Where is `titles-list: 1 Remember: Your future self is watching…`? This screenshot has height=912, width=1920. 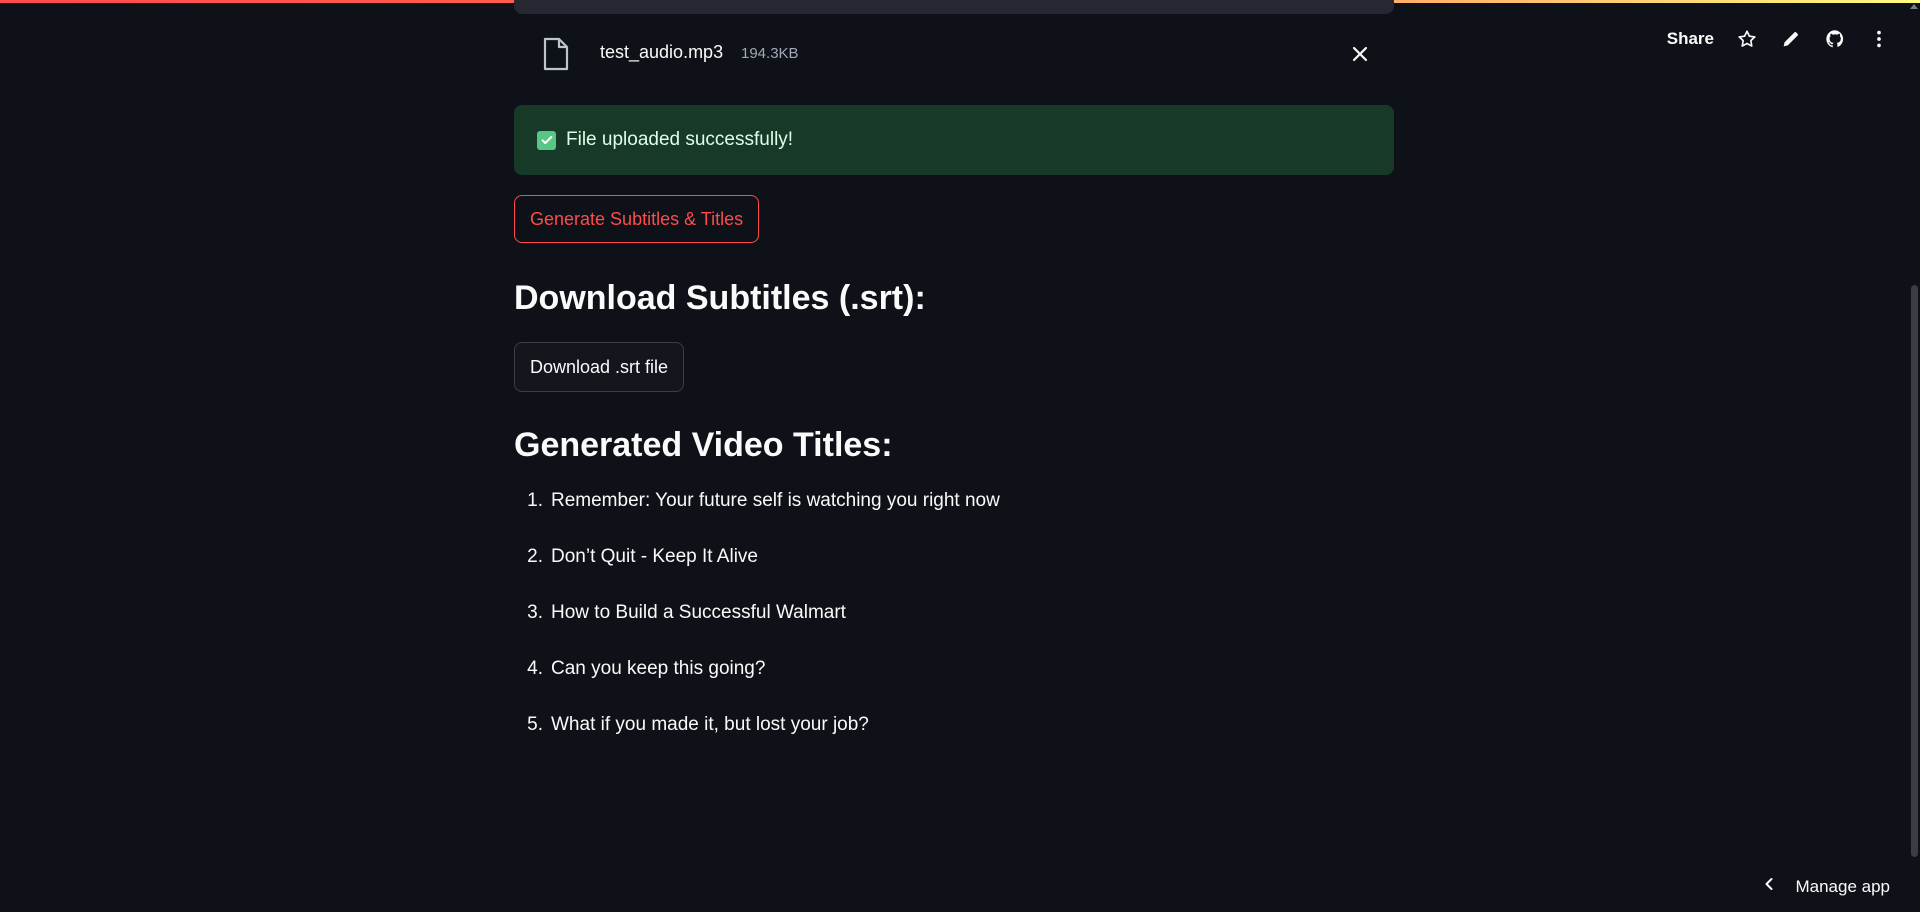
titles-list: 1 Remember: Your future self is watching… is located at coordinates (757, 630).